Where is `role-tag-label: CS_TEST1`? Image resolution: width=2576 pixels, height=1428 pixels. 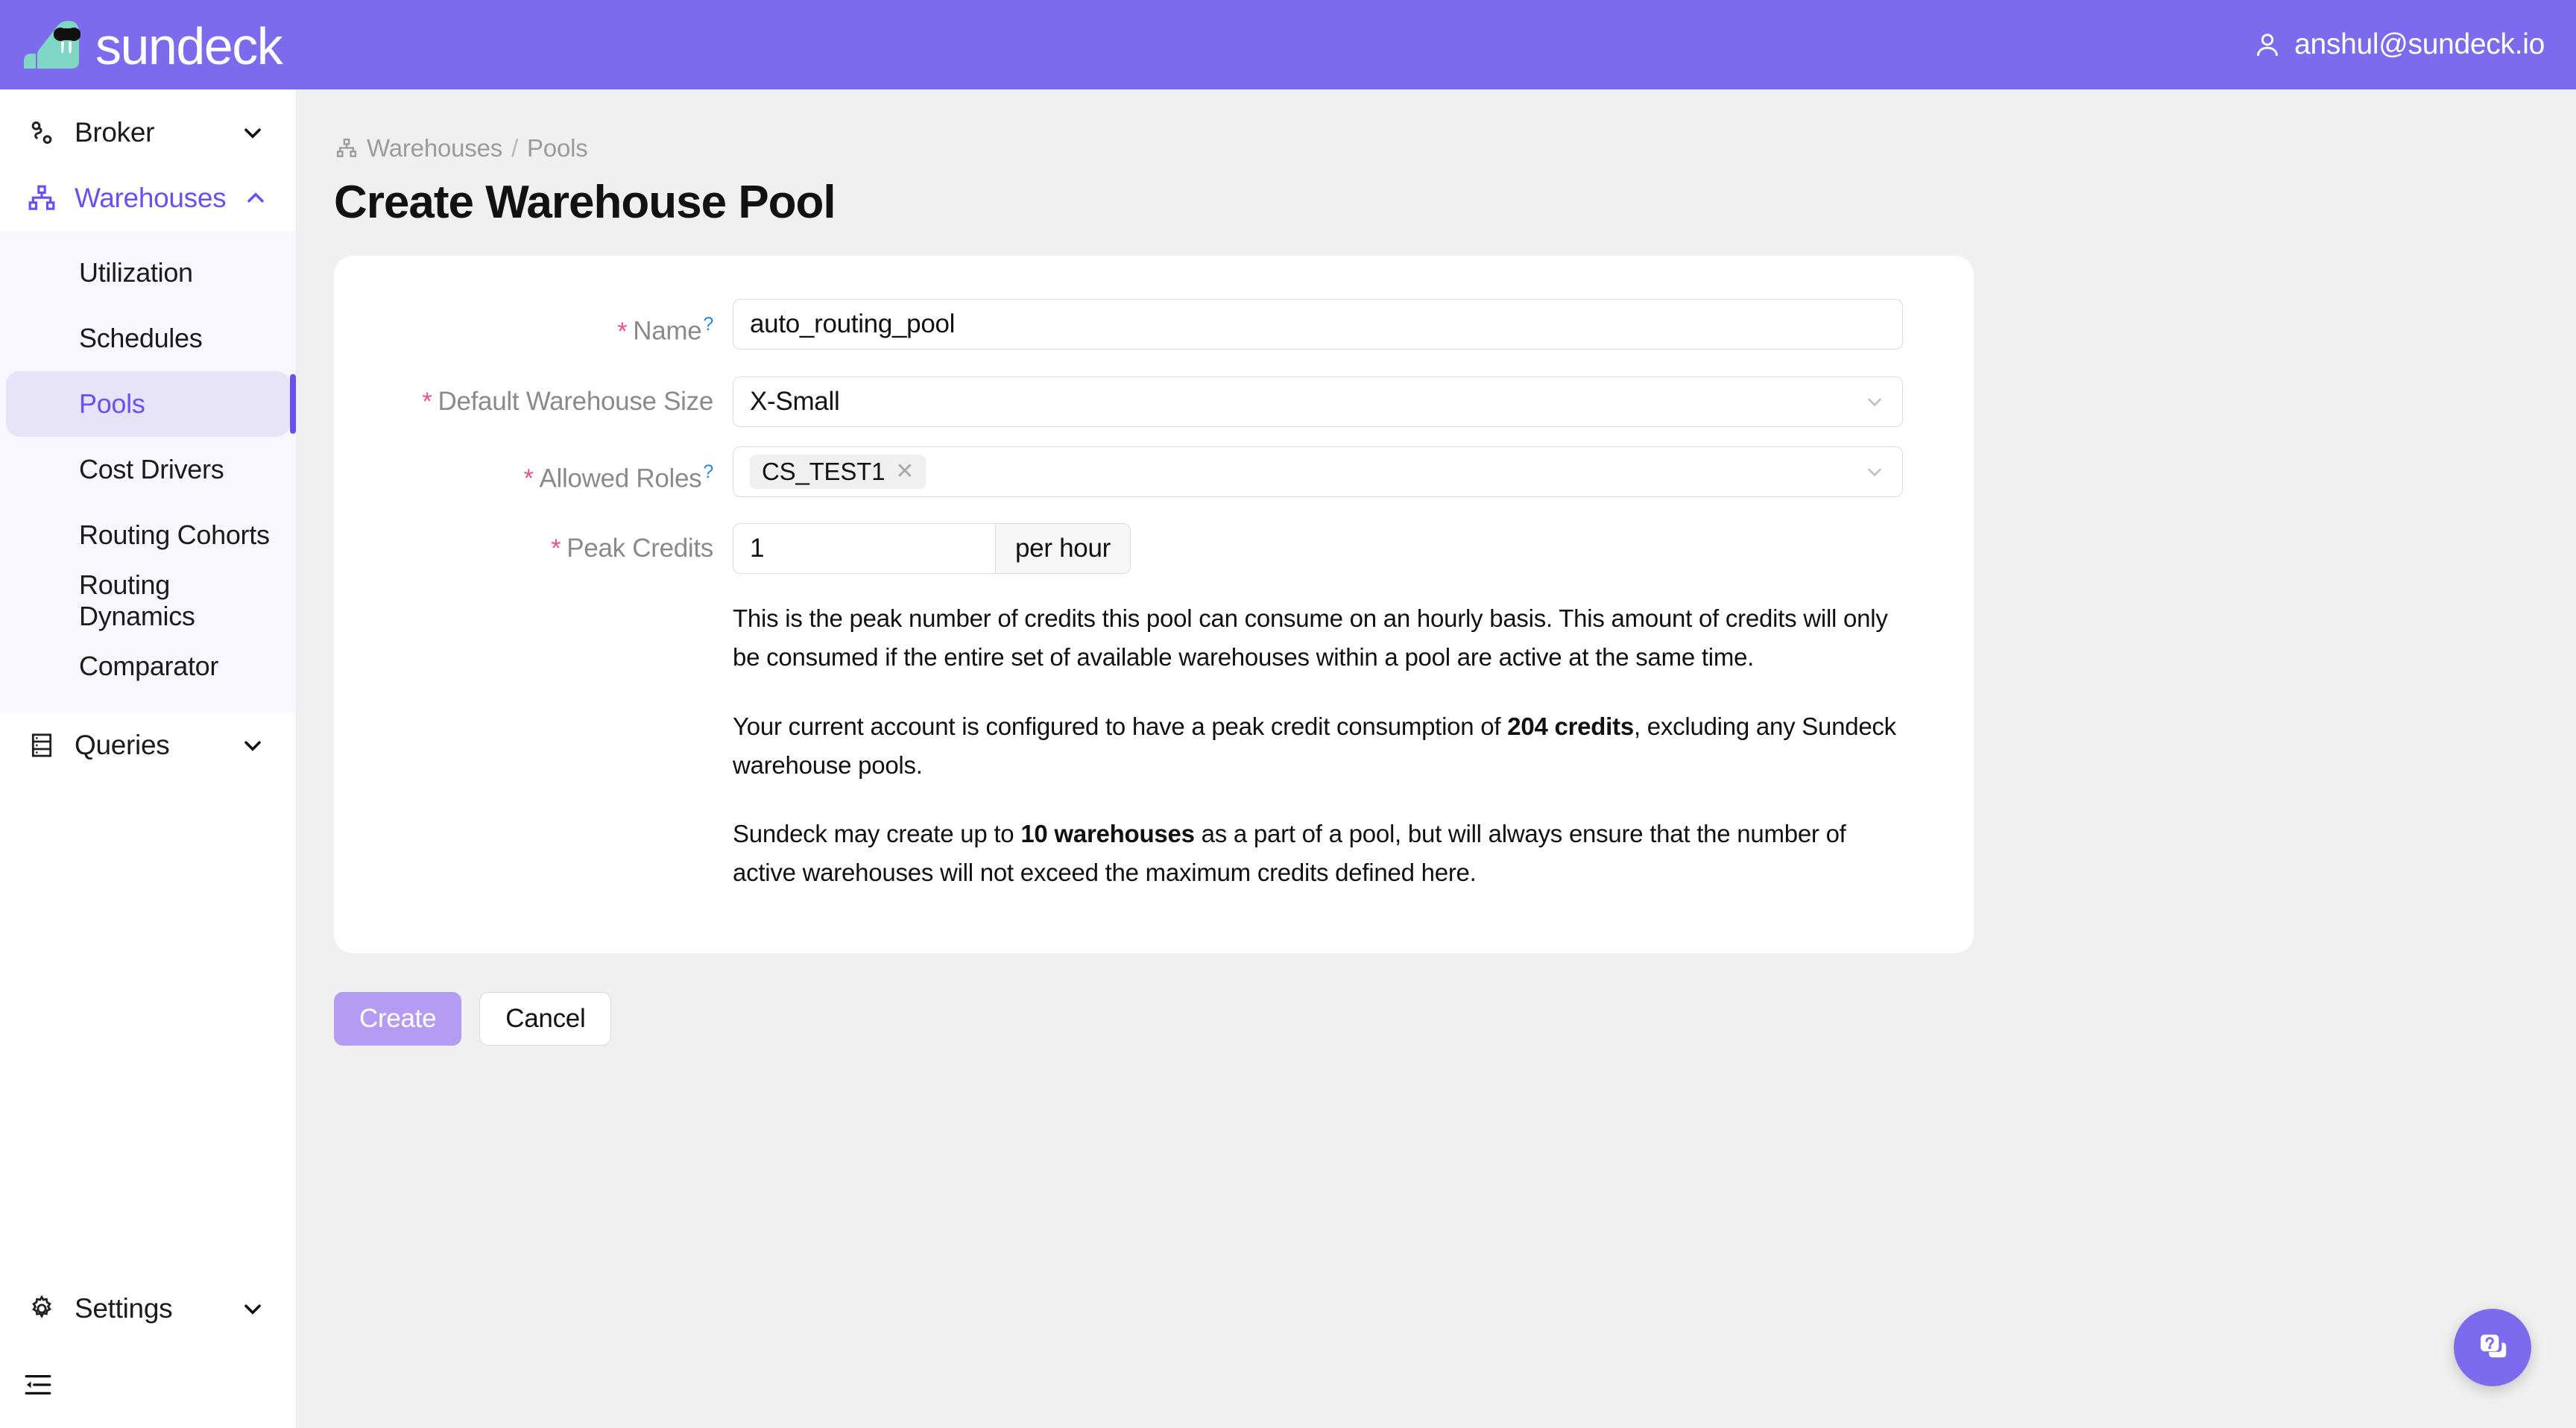 role-tag-label: CS_TEST1 is located at coordinates (824, 471).